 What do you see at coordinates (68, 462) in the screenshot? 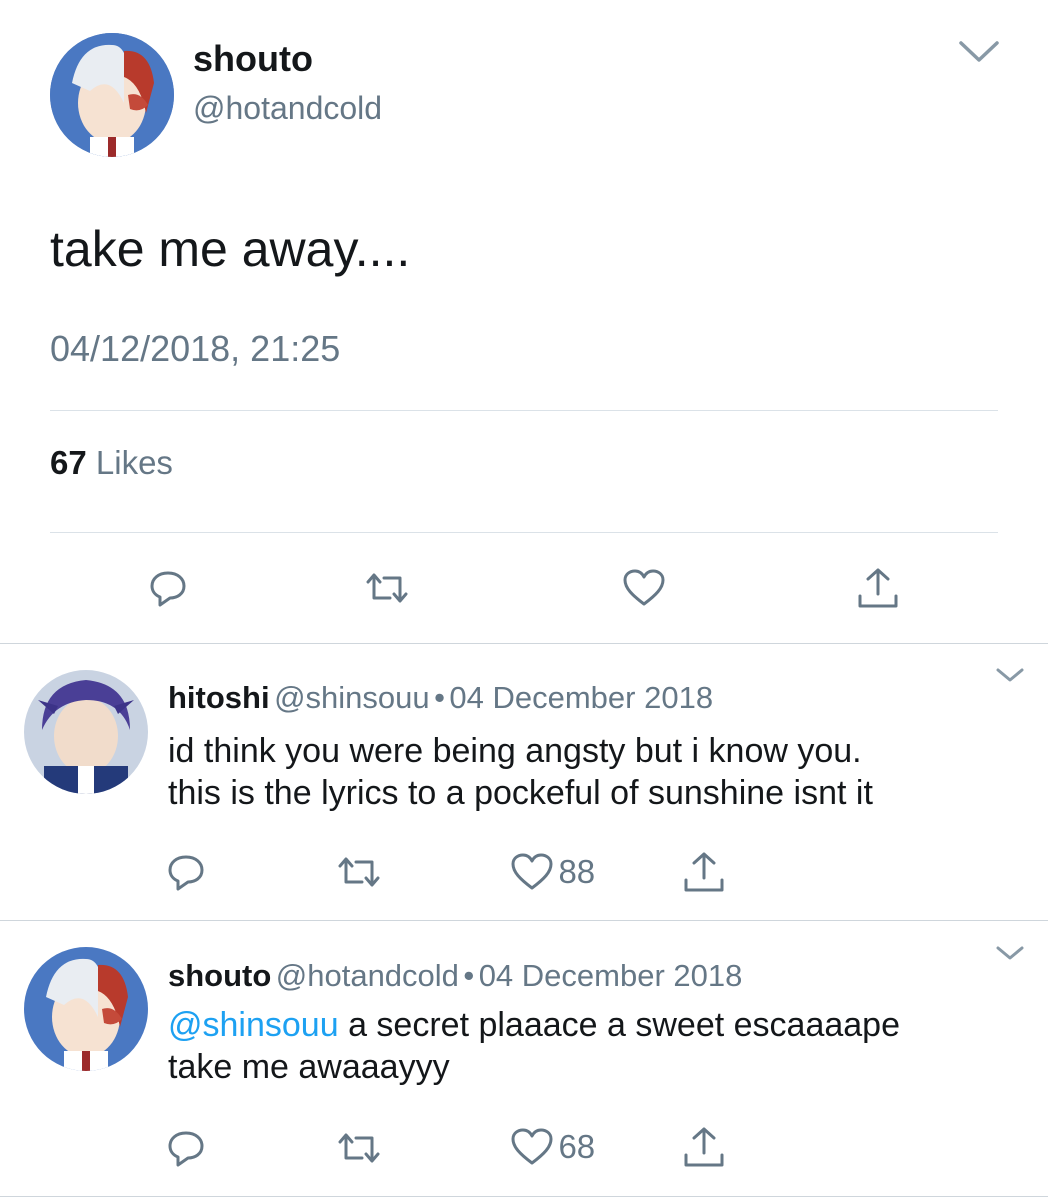
I see `likes-number: 67` at bounding box center [68, 462].